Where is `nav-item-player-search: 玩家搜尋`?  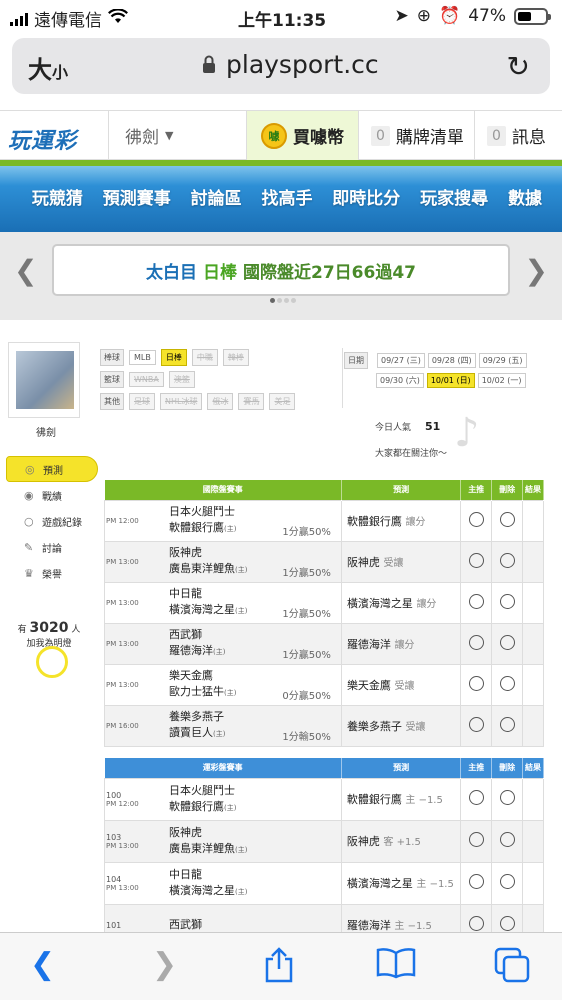
nav-item-player-search: 玩家搜尋 is located at coordinates (454, 196).